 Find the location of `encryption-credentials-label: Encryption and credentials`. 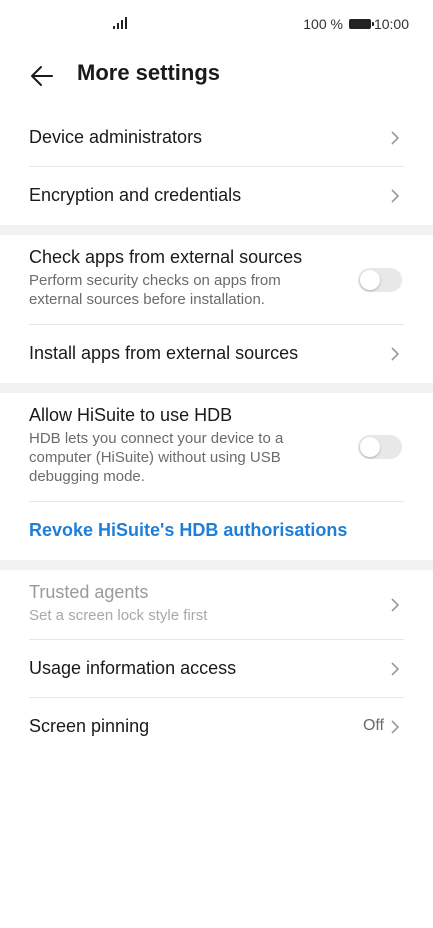

encryption-credentials-label: Encryption and credentials is located at coordinates (135, 195).